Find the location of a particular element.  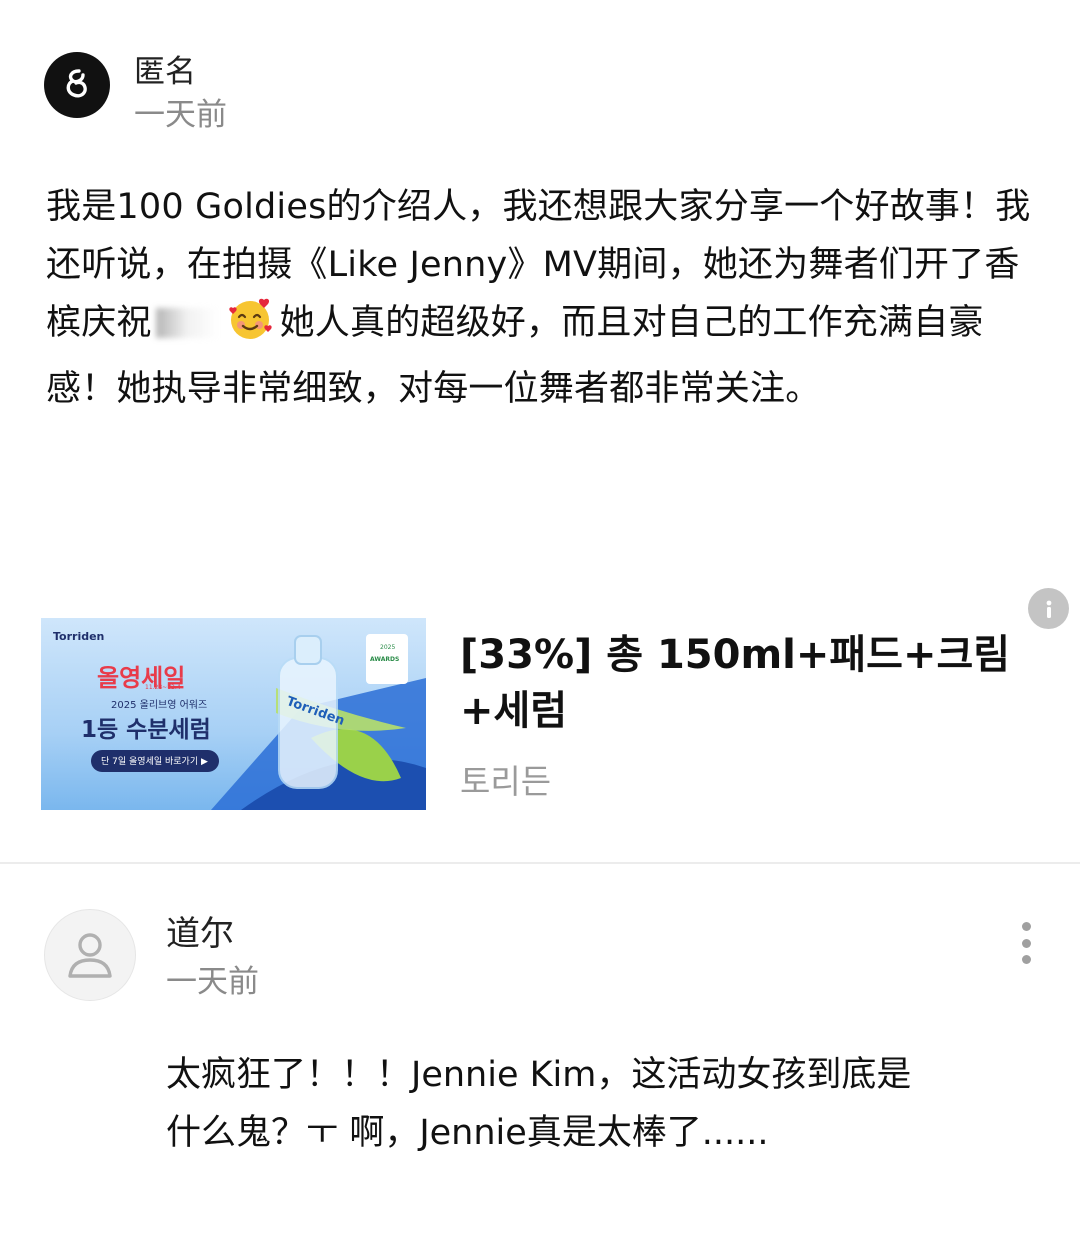

comment-author-name: 道尔 is located at coordinates (200, 934).